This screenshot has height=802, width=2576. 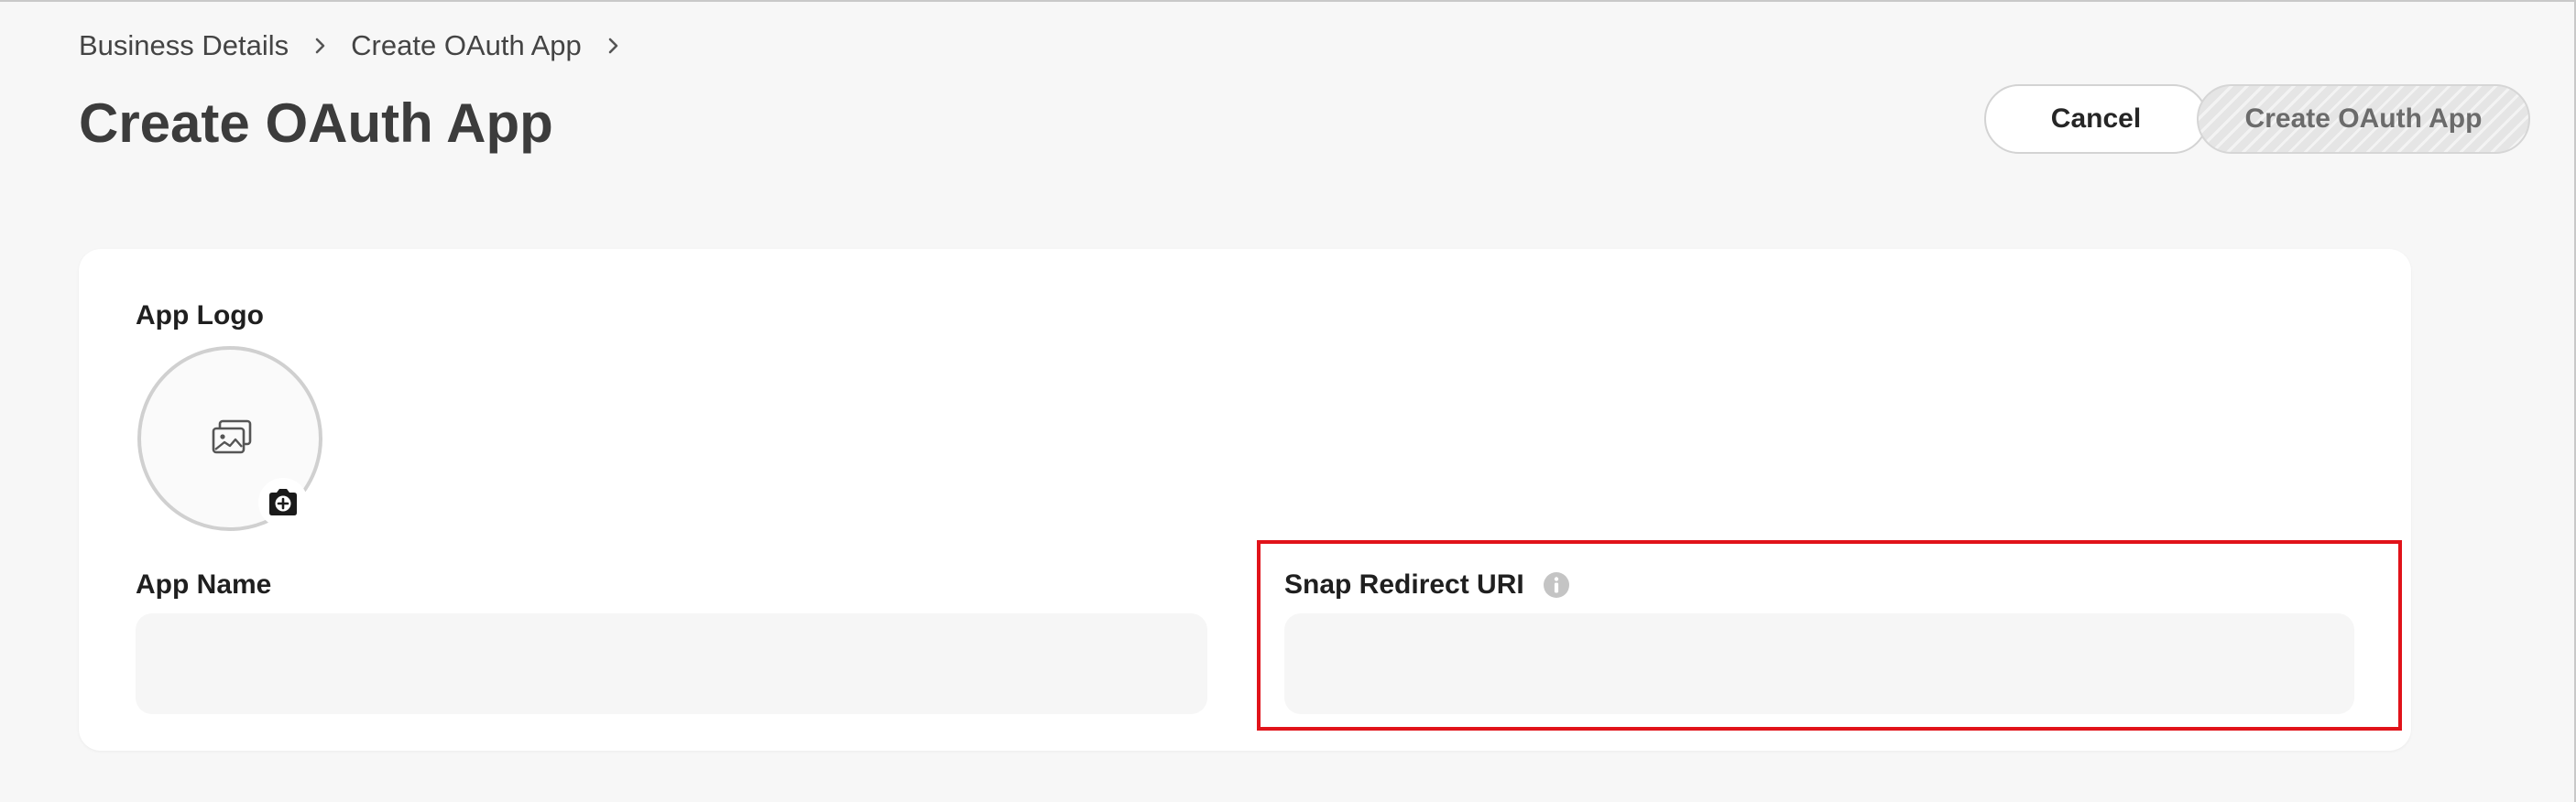 I want to click on page-title: Create OAuth App, so click(x=316, y=123).